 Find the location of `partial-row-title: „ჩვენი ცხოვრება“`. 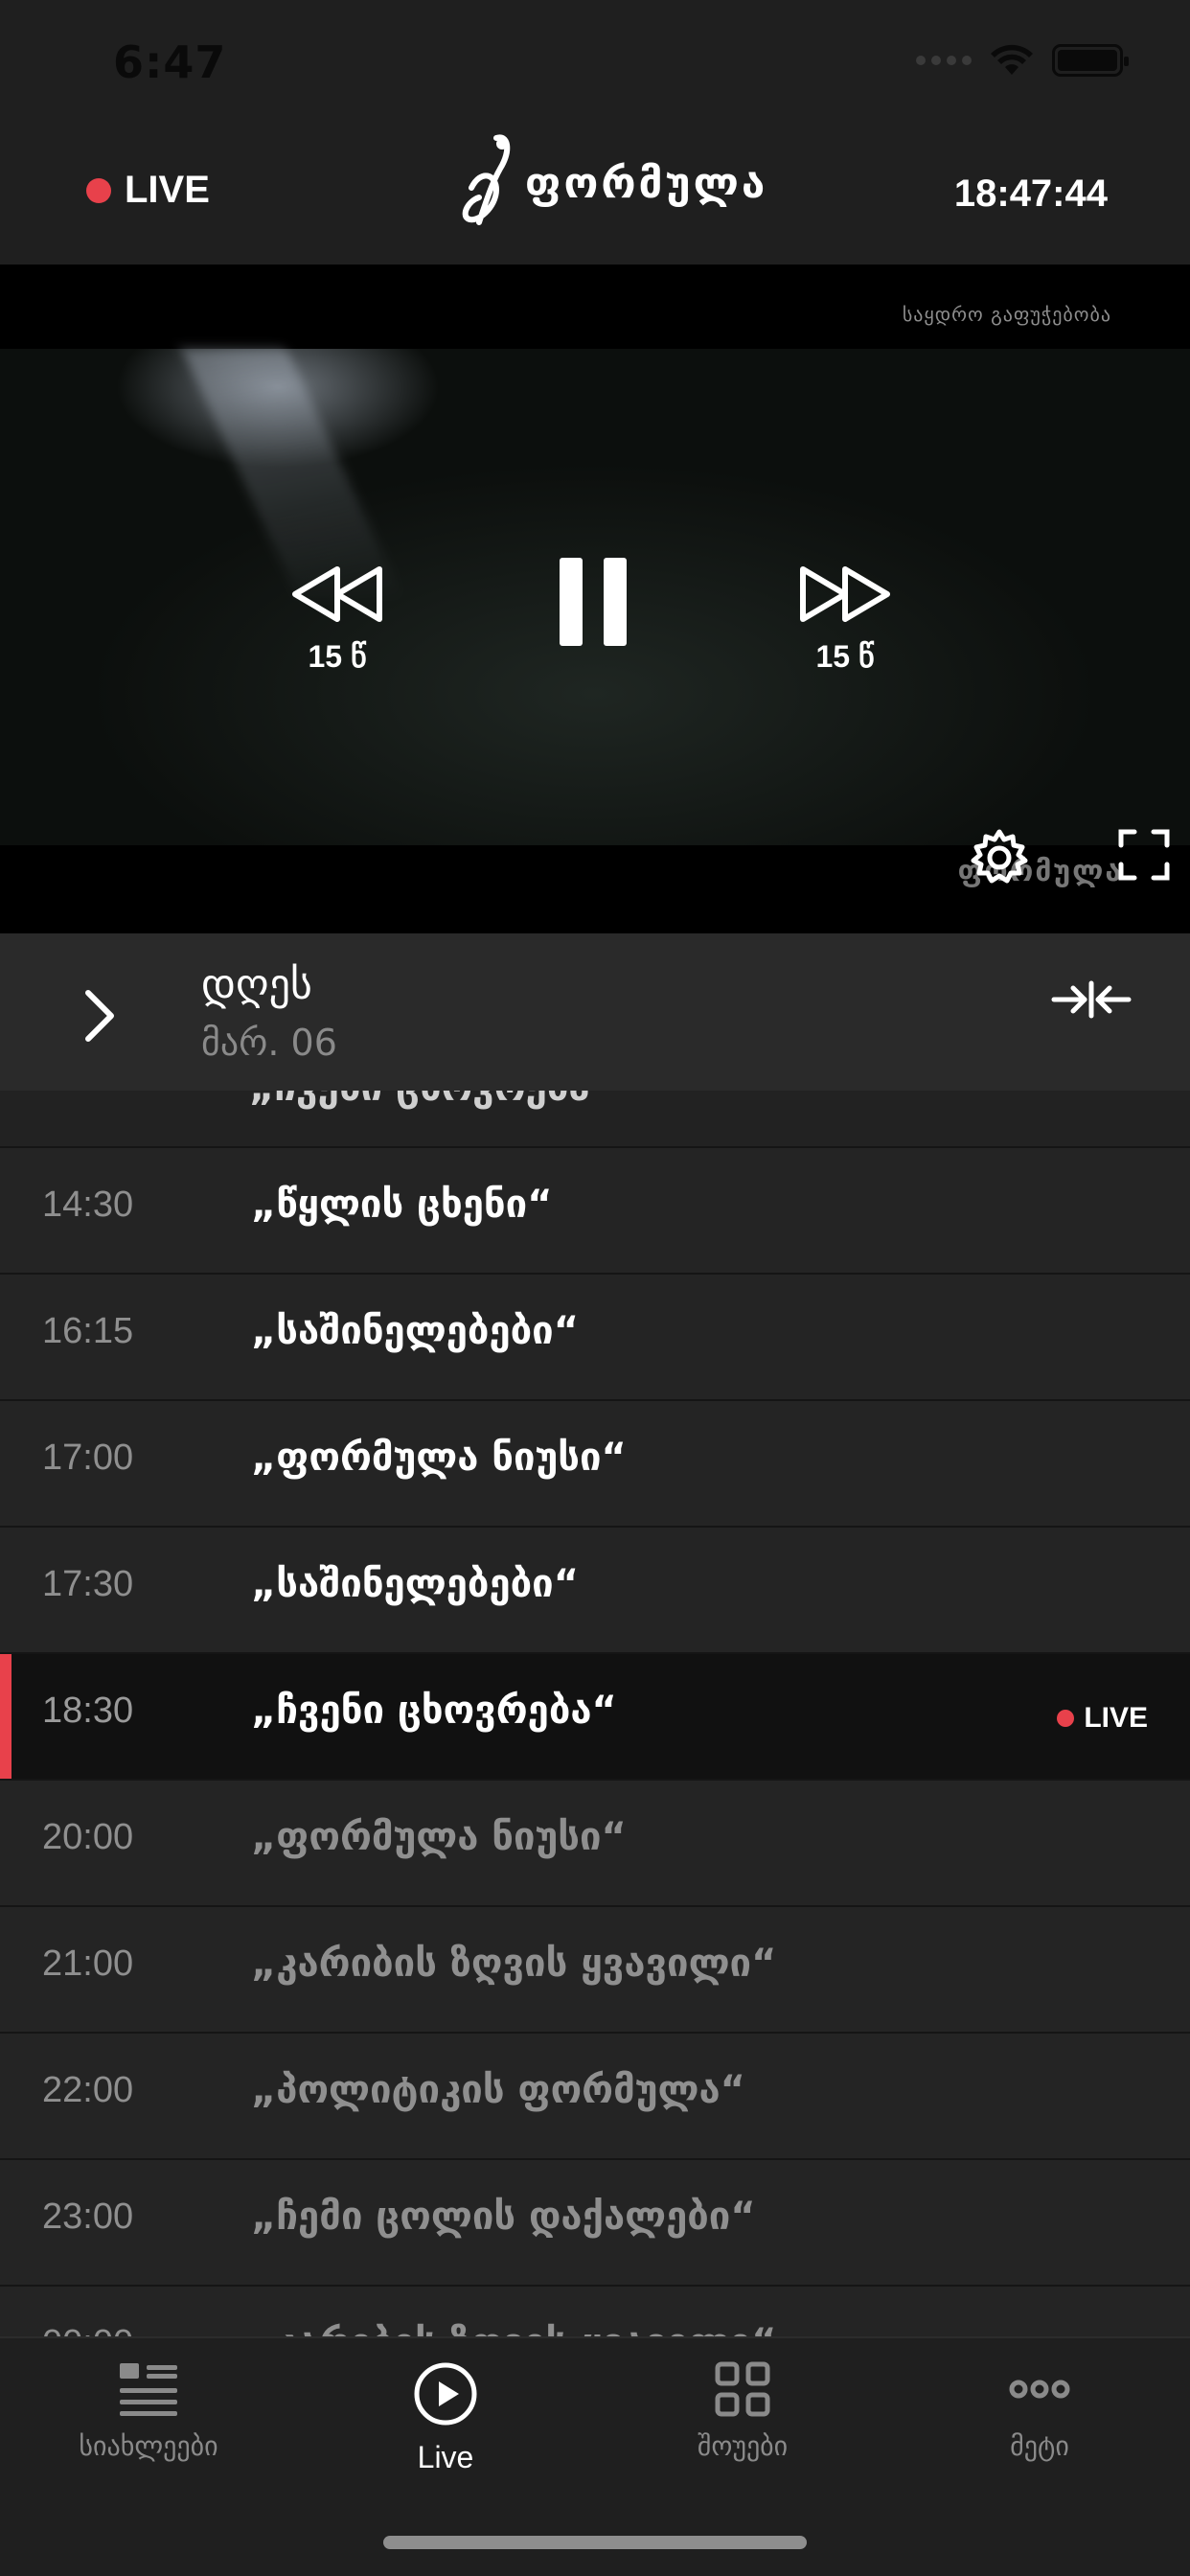

partial-row-title: „ჩვენი ცხოვრება“ is located at coordinates (432, 1100).